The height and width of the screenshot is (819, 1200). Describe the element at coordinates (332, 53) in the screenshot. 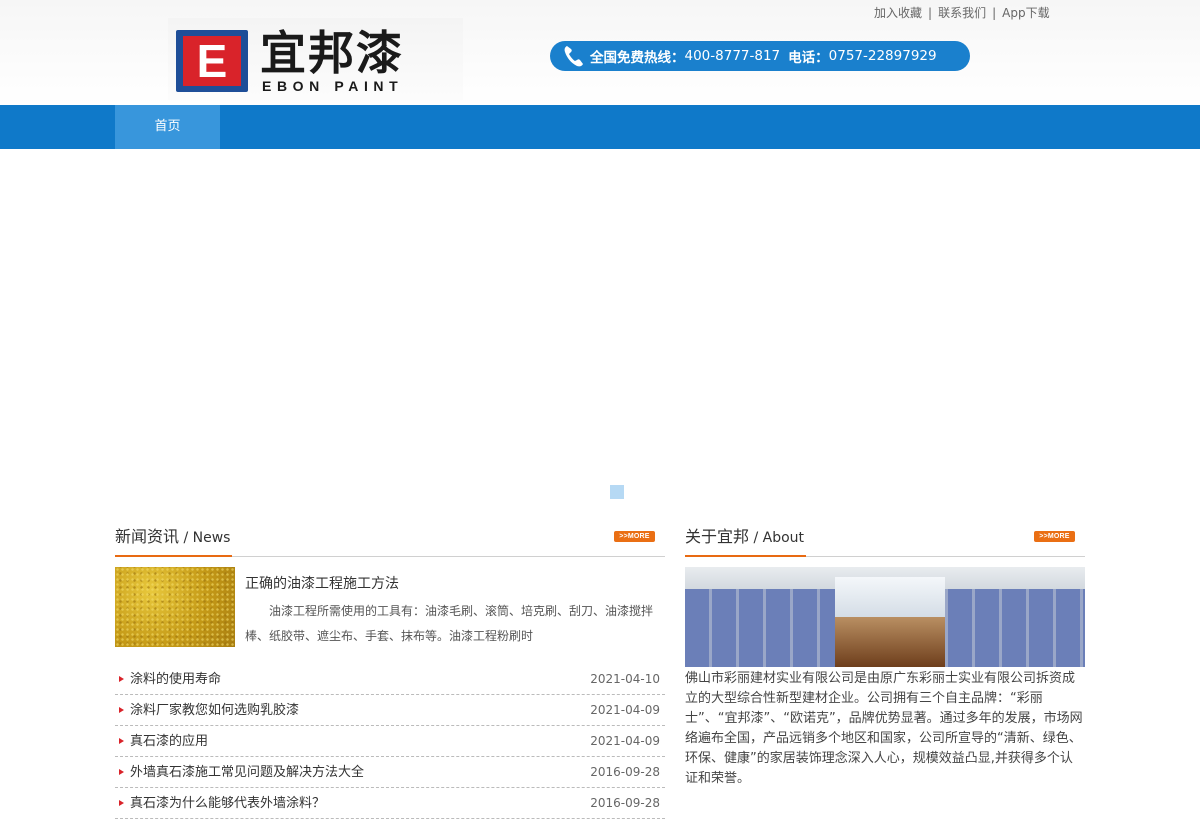

I see `logo-chinese-name: 宜邦漆` at that location.